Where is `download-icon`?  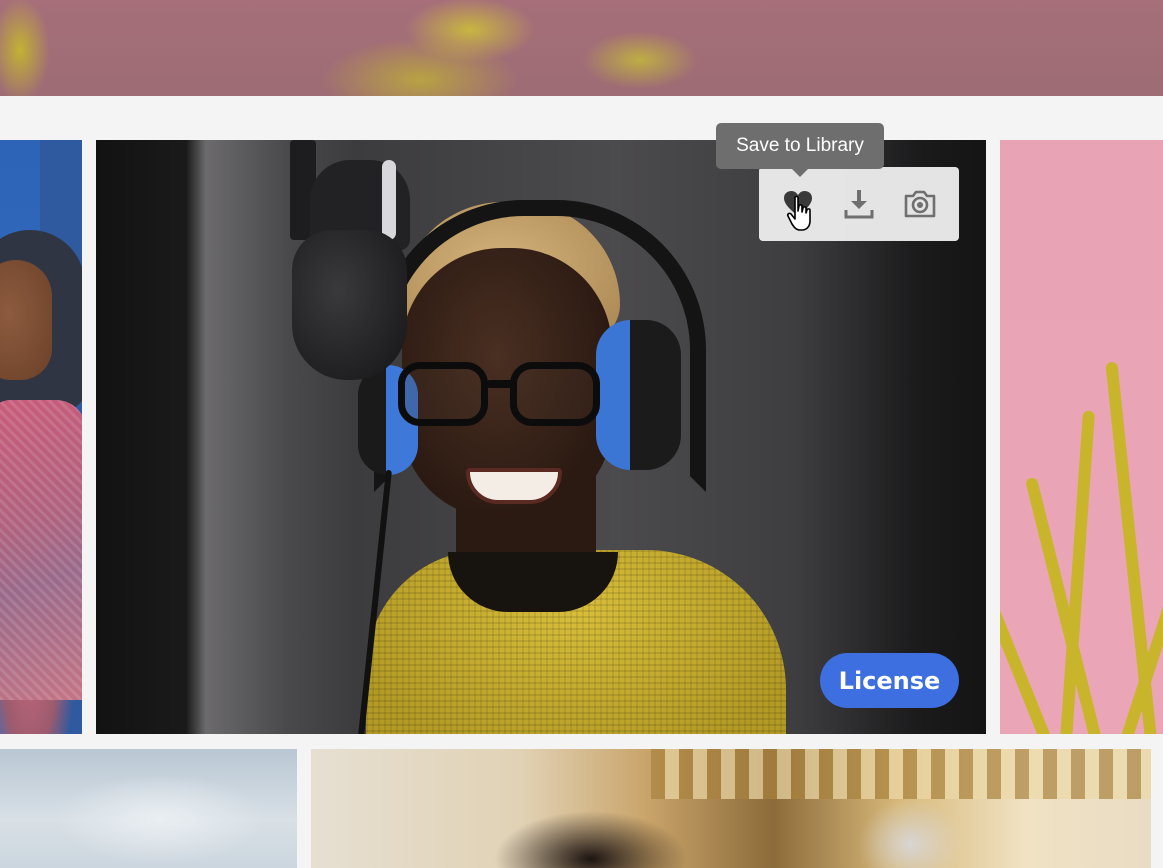 download-icon is located at coordinates (859, 204).